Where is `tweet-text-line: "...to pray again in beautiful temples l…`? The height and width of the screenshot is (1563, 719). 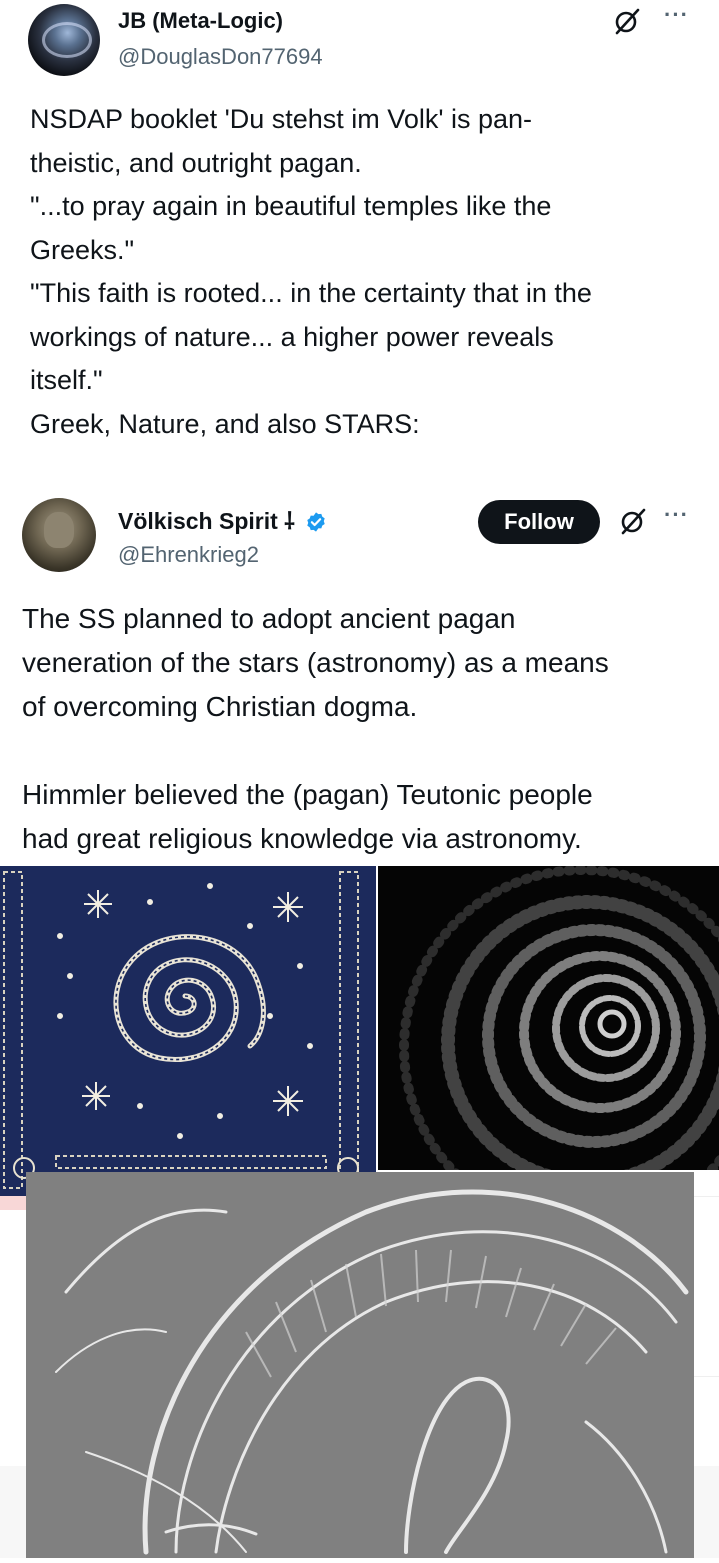 tweet-text-line: "...to pray again in beautiful temples l… is located at coordinates (291, 206).